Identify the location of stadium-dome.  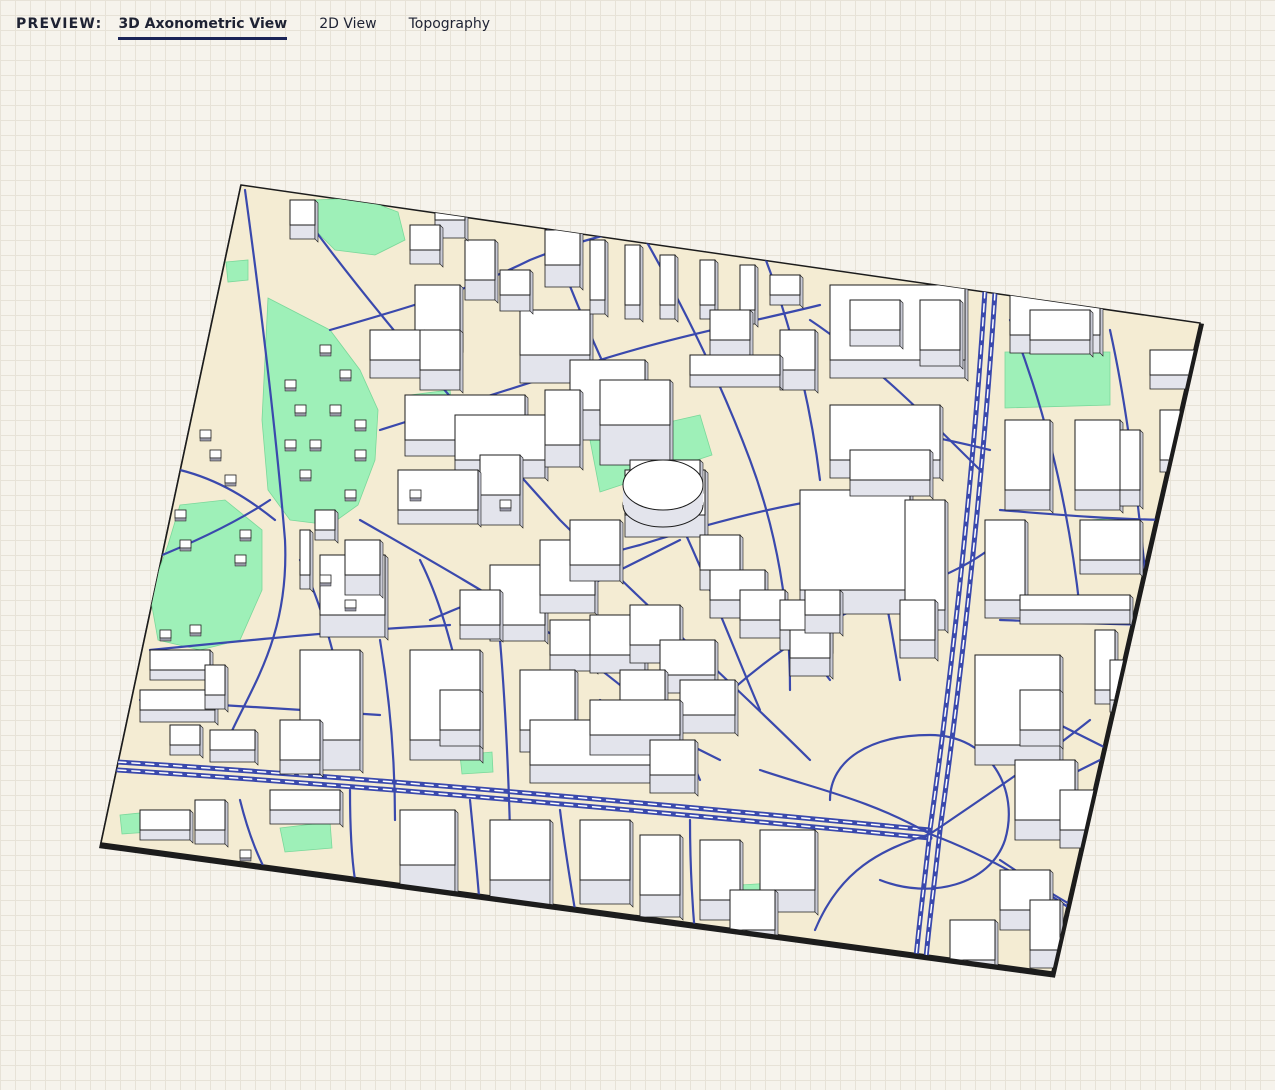
(663, 493).